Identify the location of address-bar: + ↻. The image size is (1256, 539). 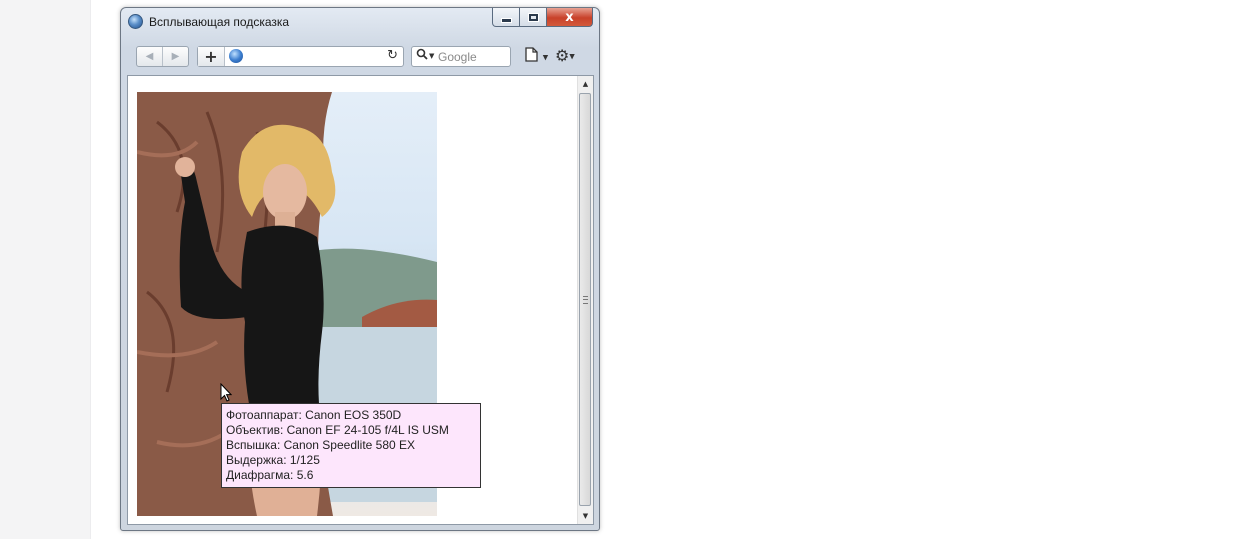
(300, 56).